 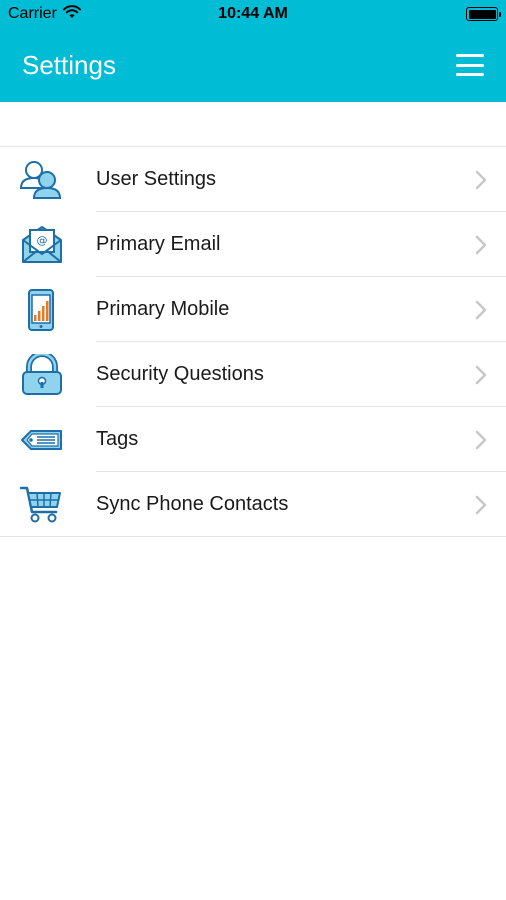 What do you see at coordinates (48, 309) in the screenshot?
I see `mobile-phone-icon` at bounding box center [48, 309].